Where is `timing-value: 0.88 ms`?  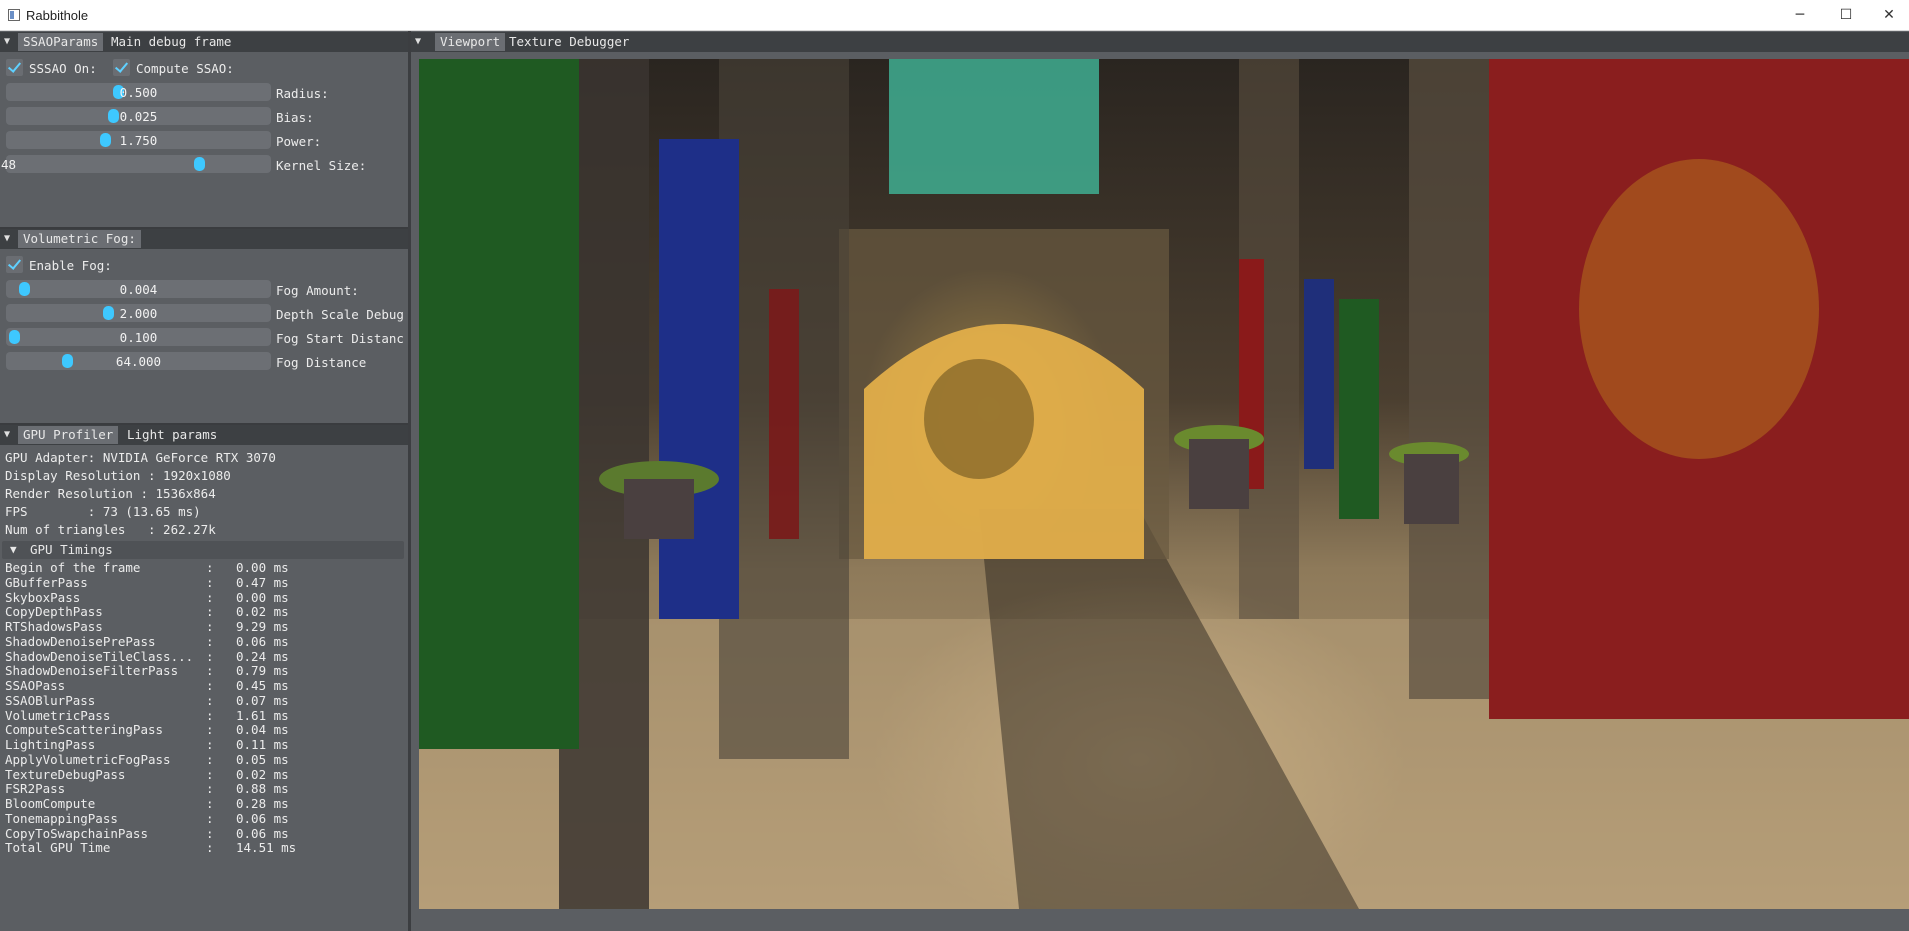
timing-value: 0.88 ms is located at coordinates (262, 789).